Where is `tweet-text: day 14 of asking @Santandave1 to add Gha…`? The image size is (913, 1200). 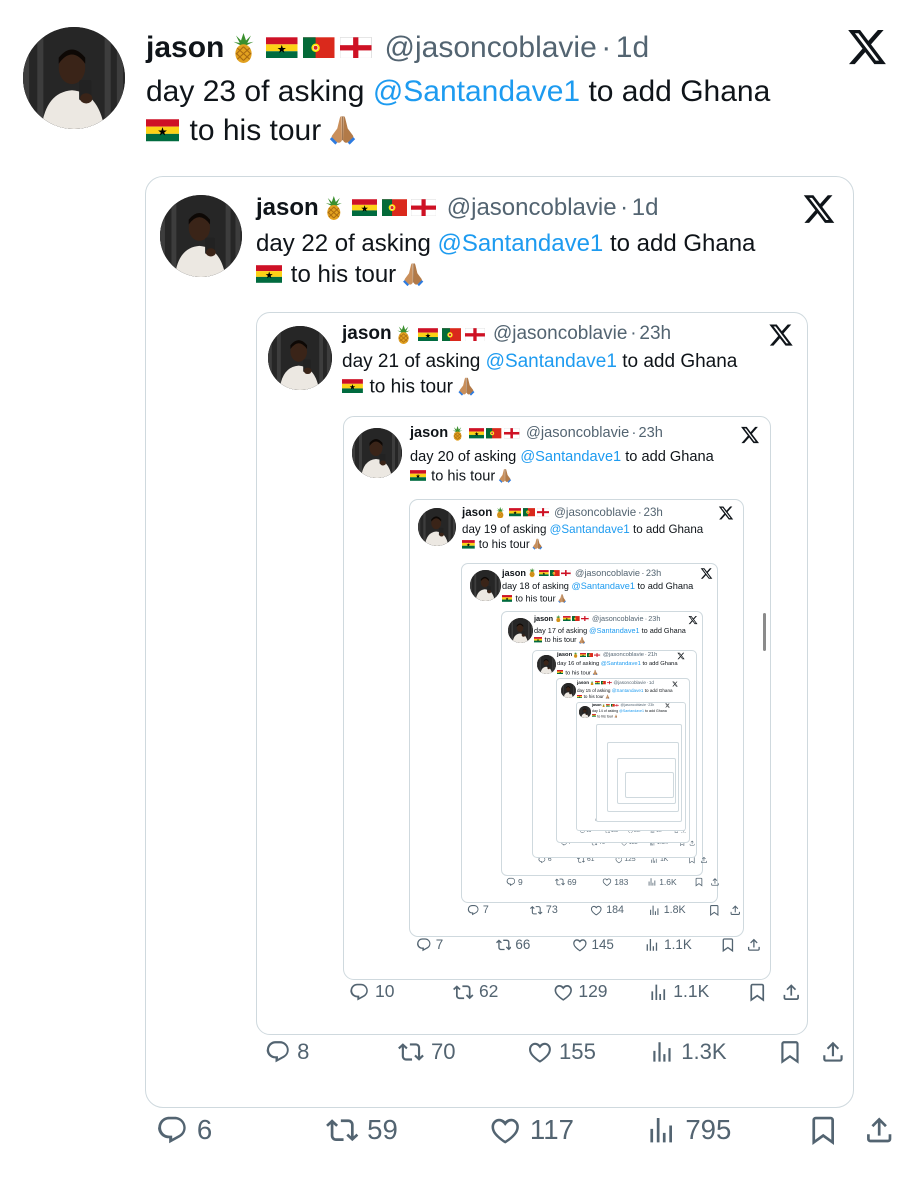
tweet-text: day 14 of asking @Santandave1 to add Gha… is located at coordinates (629, 714).